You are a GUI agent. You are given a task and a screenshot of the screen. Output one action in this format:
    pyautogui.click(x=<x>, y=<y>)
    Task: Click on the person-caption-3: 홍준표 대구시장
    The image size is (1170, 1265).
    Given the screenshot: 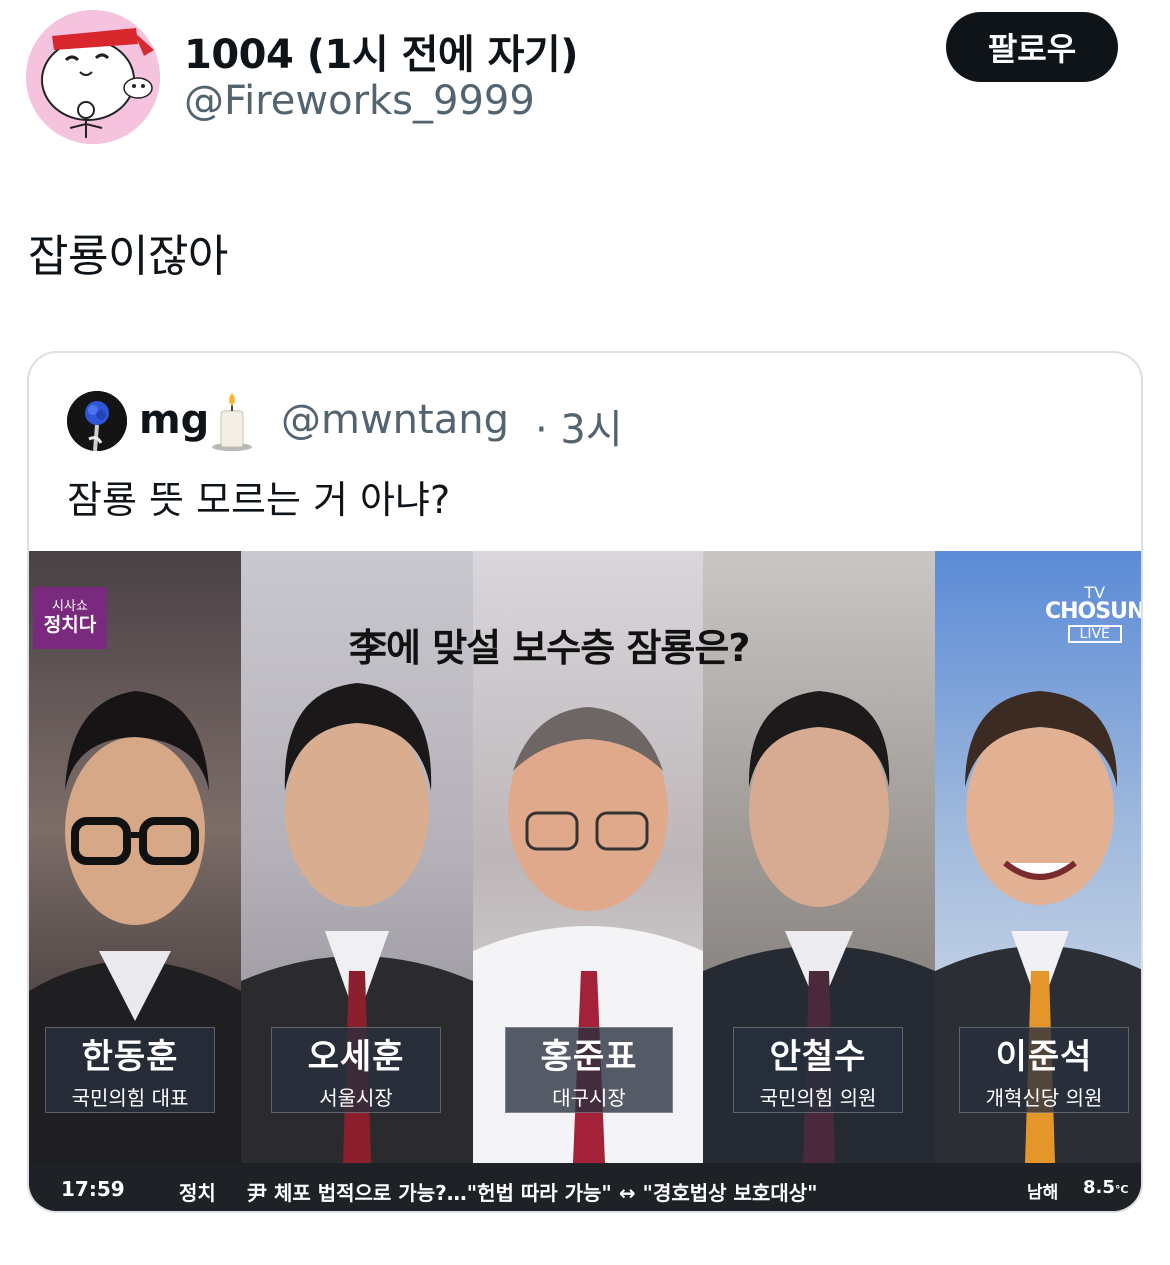 What is the action you would take?
    pyautogui.click(x=589, y=1070)
    